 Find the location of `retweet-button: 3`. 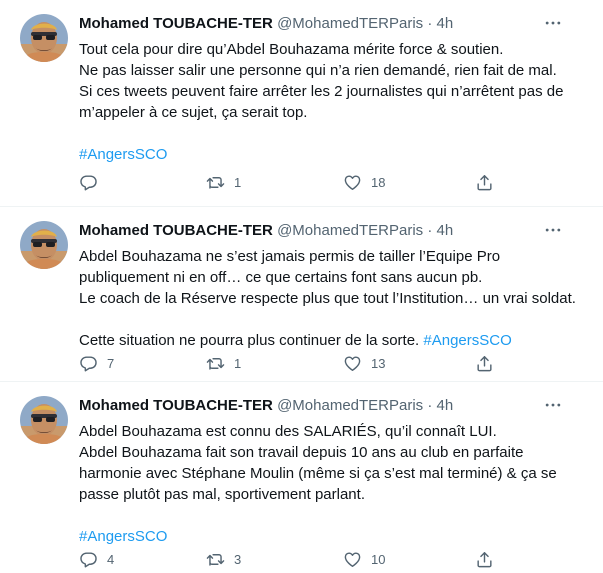

retweet-button: 3 is located at coordinates (223, 559).